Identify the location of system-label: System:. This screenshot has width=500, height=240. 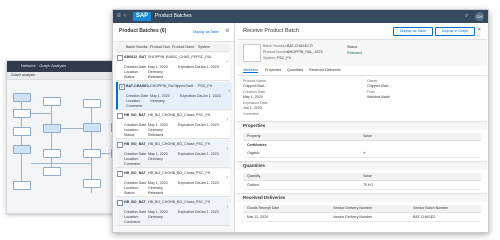
(269, 58).